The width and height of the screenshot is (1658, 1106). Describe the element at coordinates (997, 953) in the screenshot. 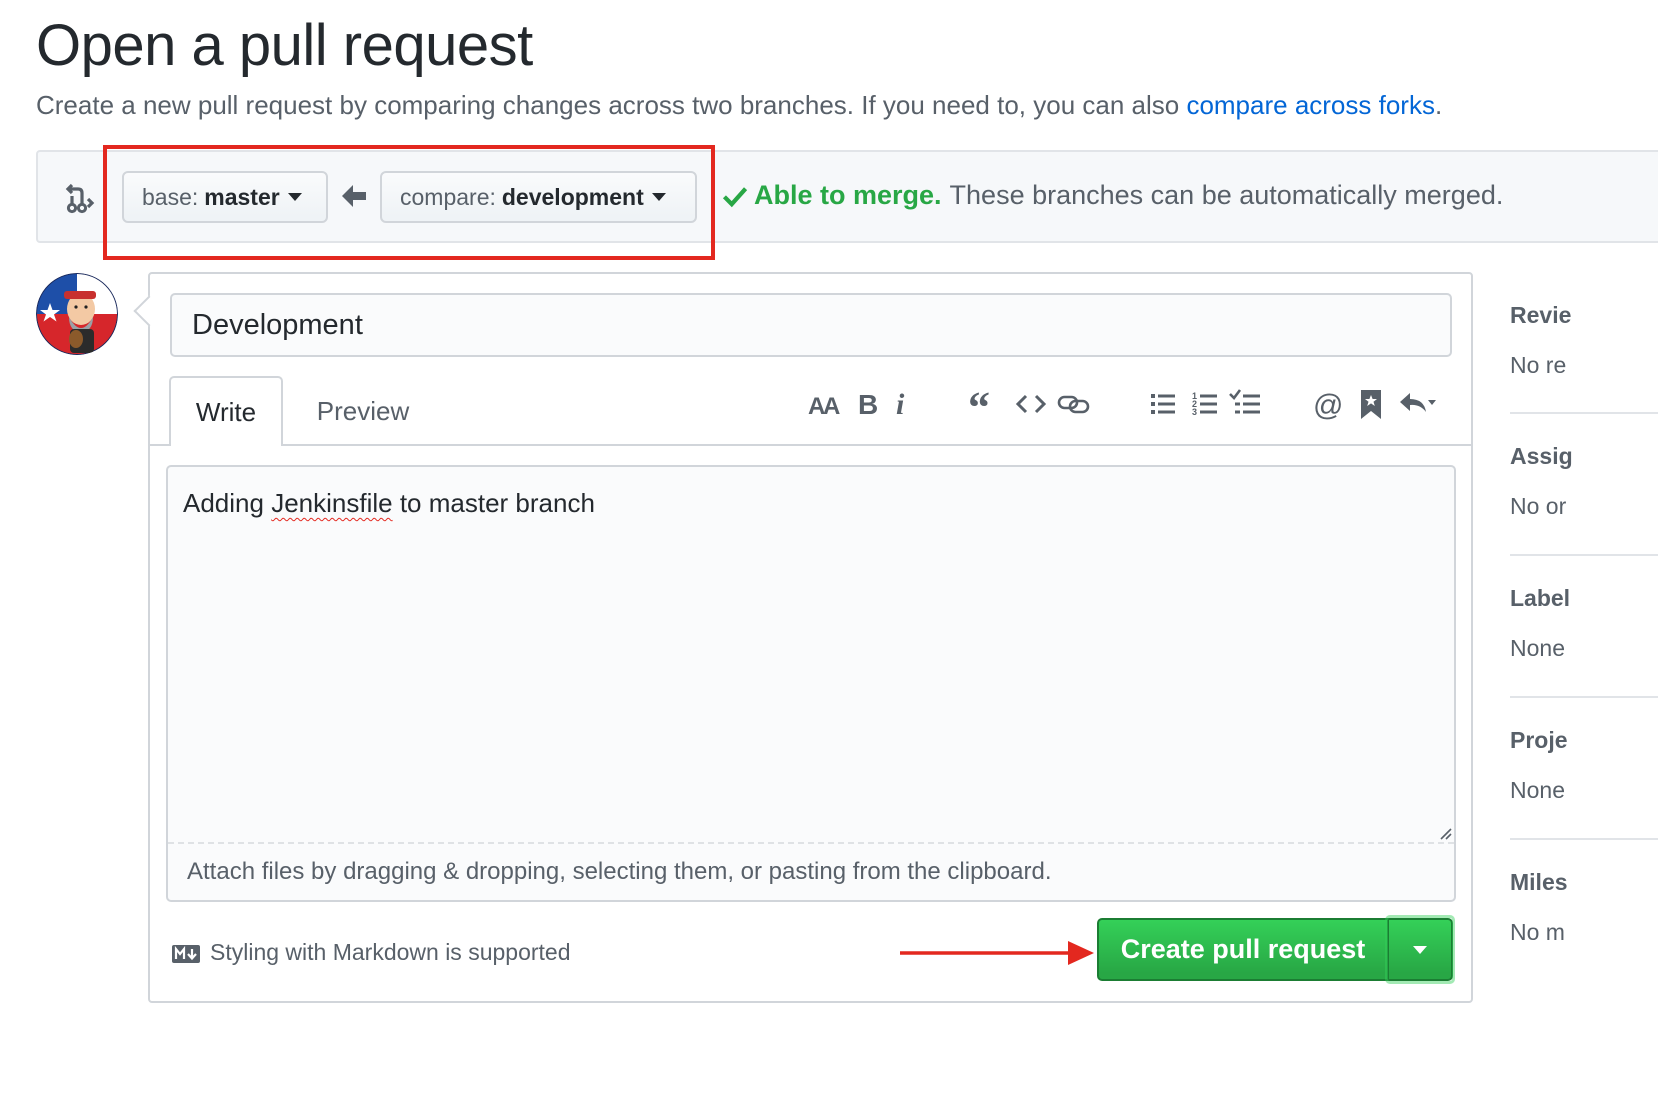

I see `red-arrow-annotation` at that location.